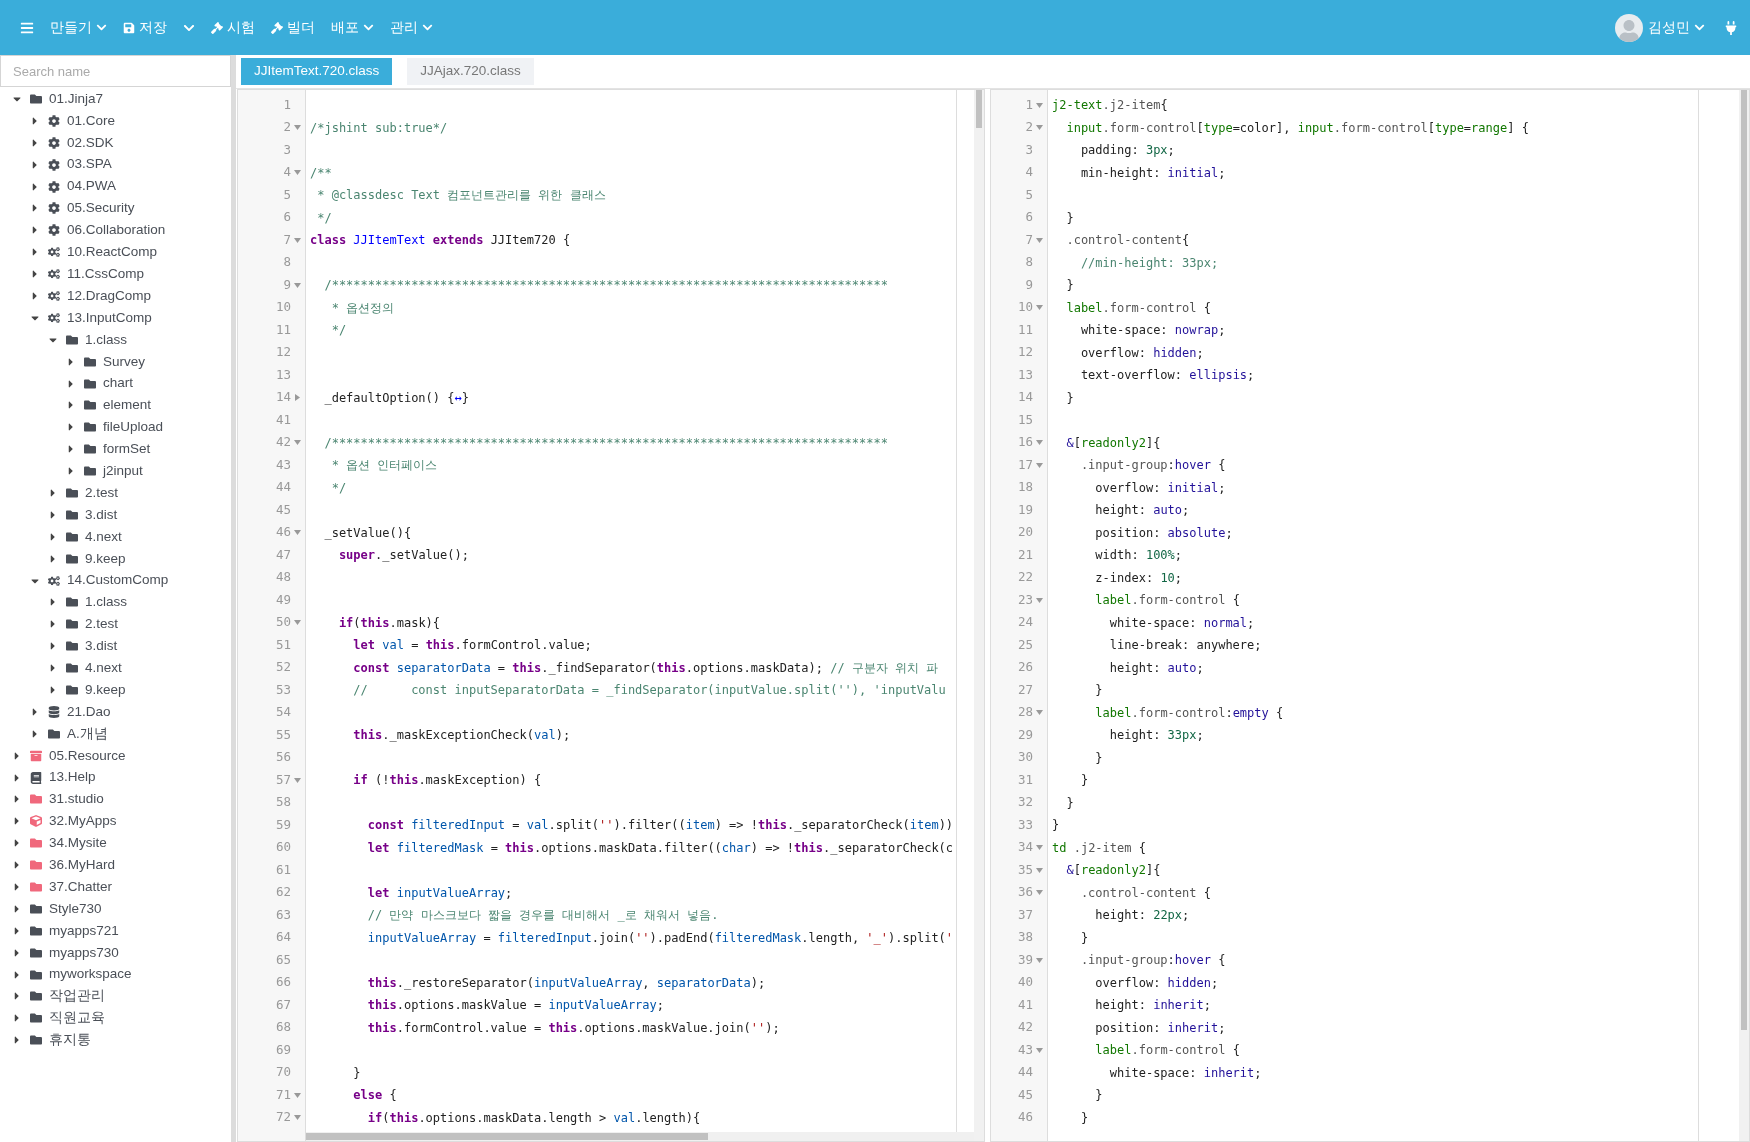  What do you see at coordinates (1113, 443) in the screenshot?
I see `code-line: &[readonly2]{` at bounding box center [1113, 443].